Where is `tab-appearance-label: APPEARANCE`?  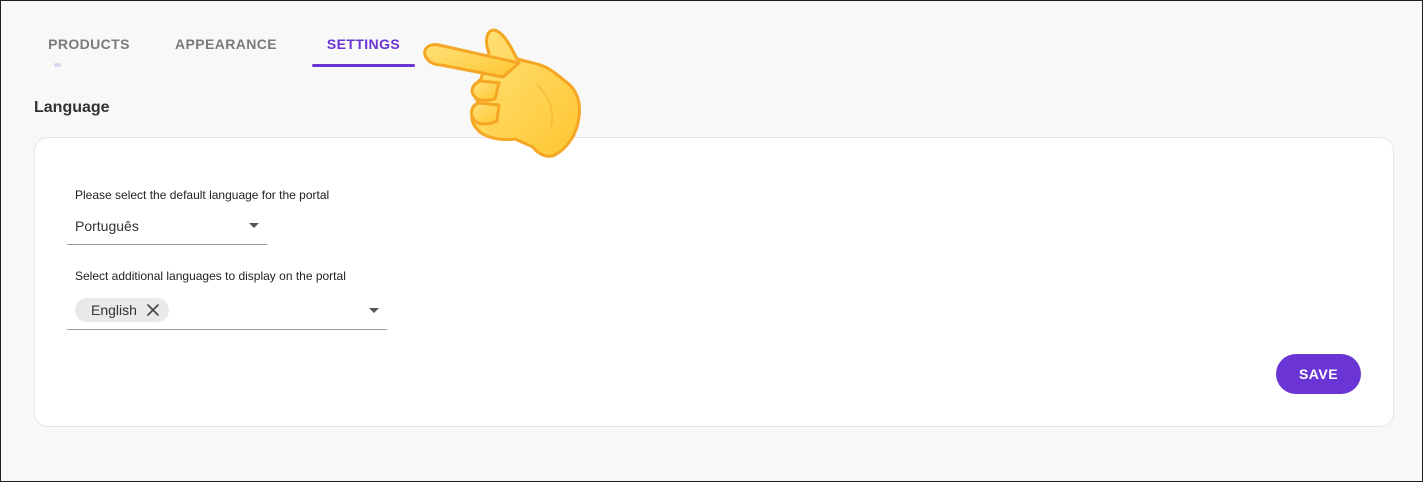 tab-appearance-label: APPEARANCE is located at coordinates (225, 44).